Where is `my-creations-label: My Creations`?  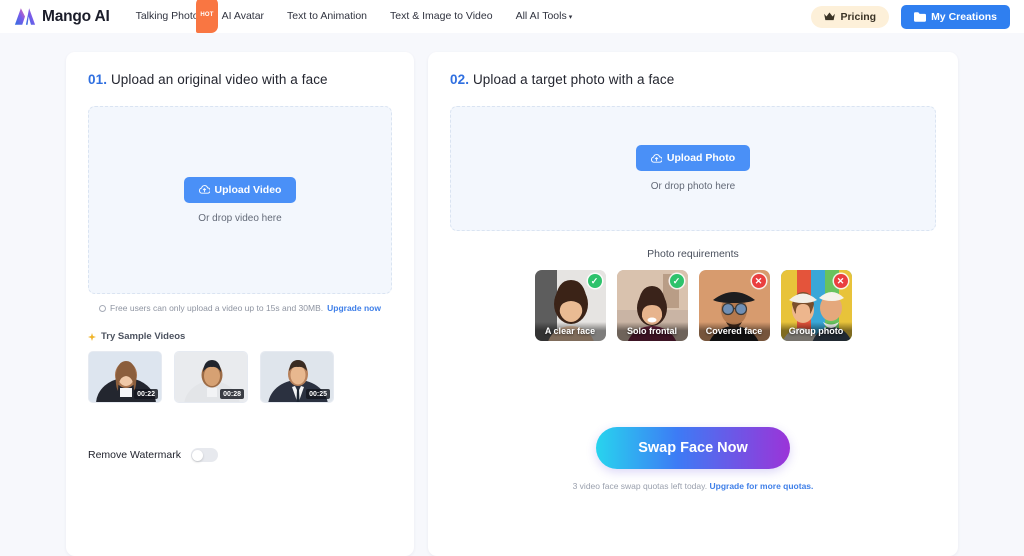
my-creations-label: My Creations is located at coordinates (964, 16).